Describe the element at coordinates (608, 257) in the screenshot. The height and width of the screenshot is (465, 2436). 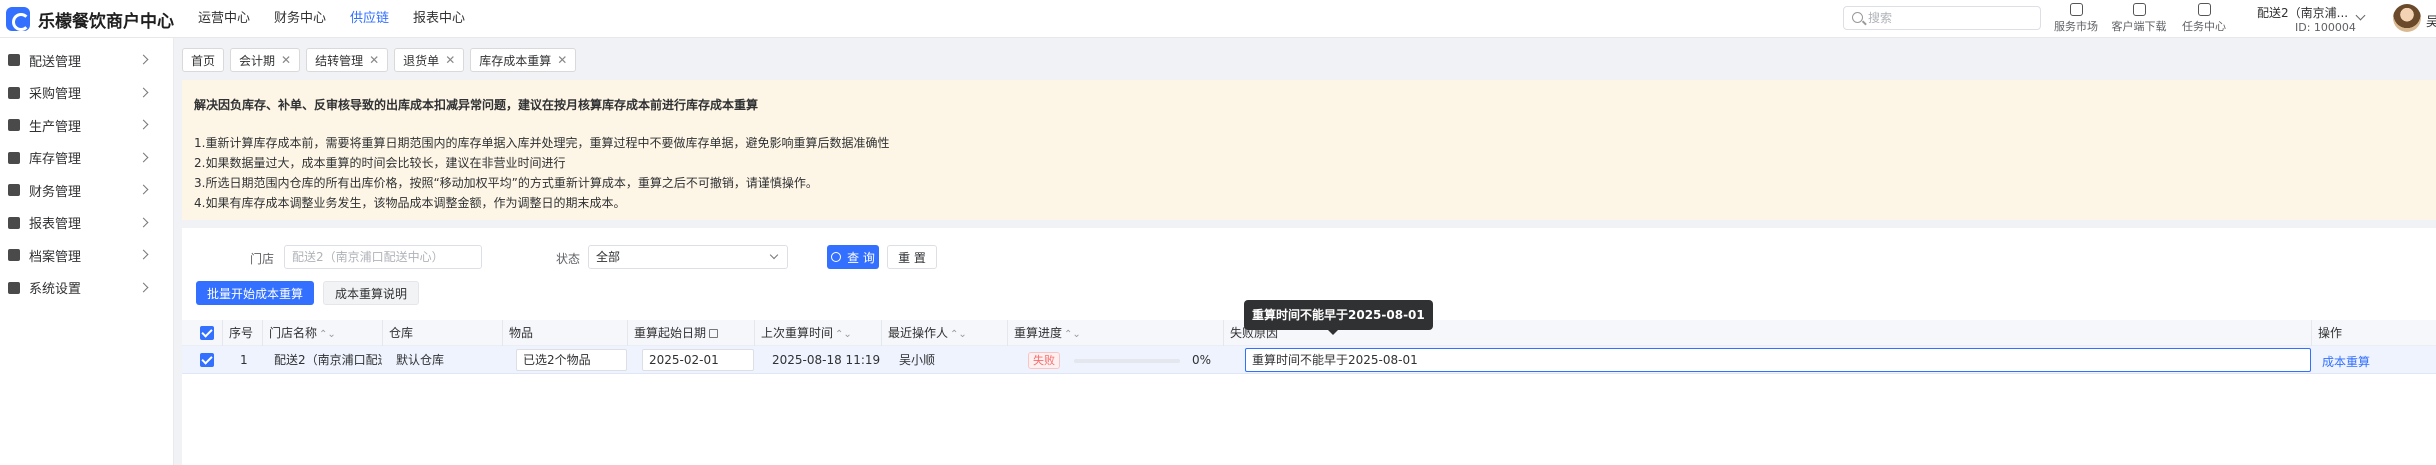
I see `status-select-value: 全部` at that location.